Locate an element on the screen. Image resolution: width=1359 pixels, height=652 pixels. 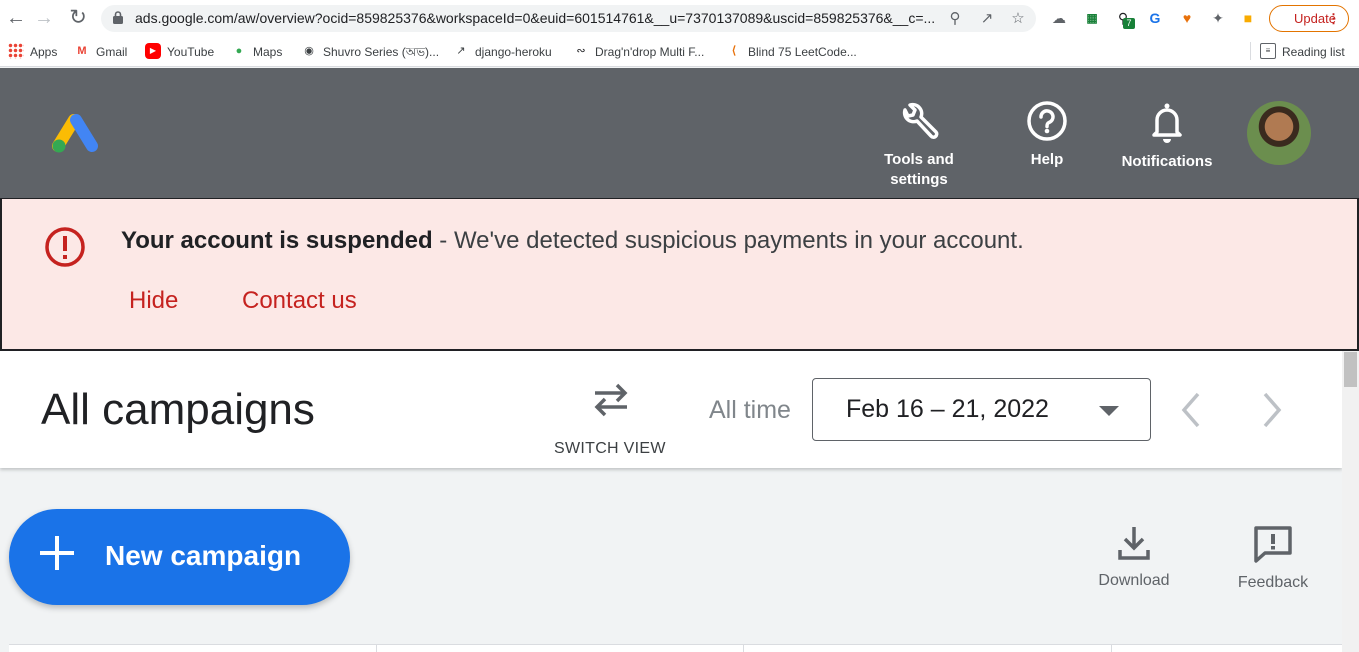
globe-icon: ◉ is located at coordinates (309, 51).